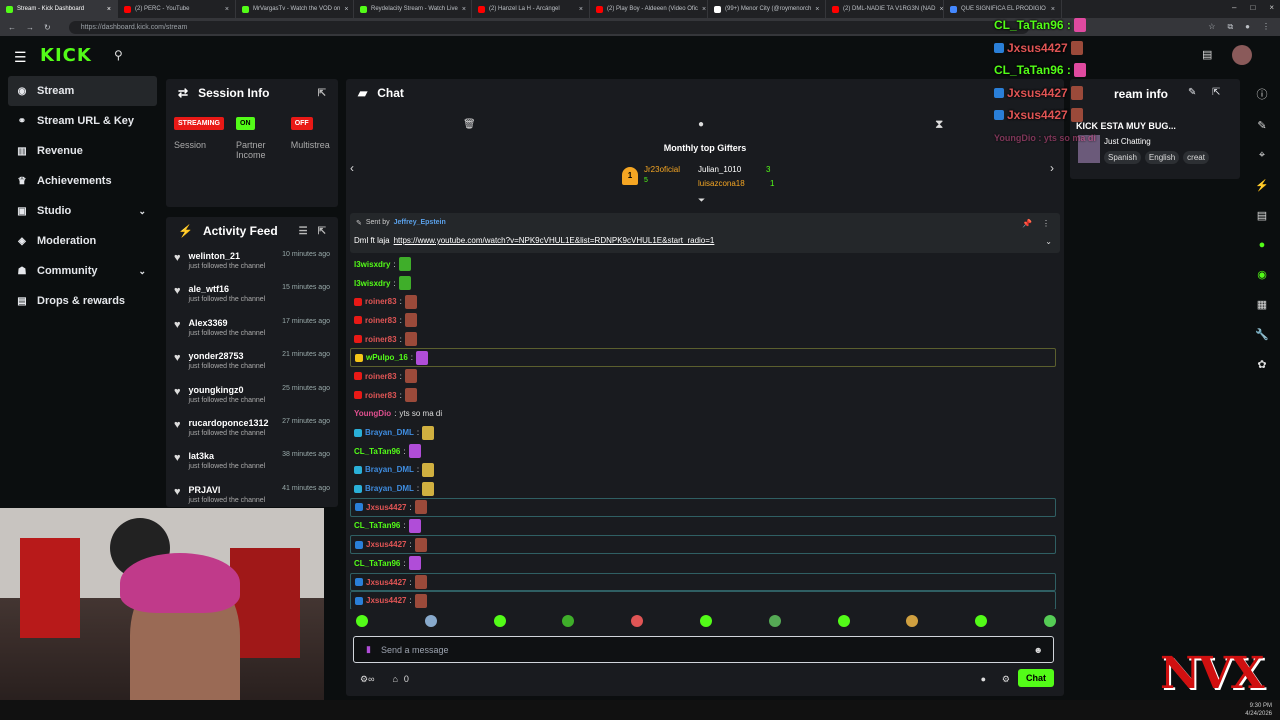  Describe the element at coordinates (368, 649) in the screenshot. I see `mic-icon: ▮` at that location.